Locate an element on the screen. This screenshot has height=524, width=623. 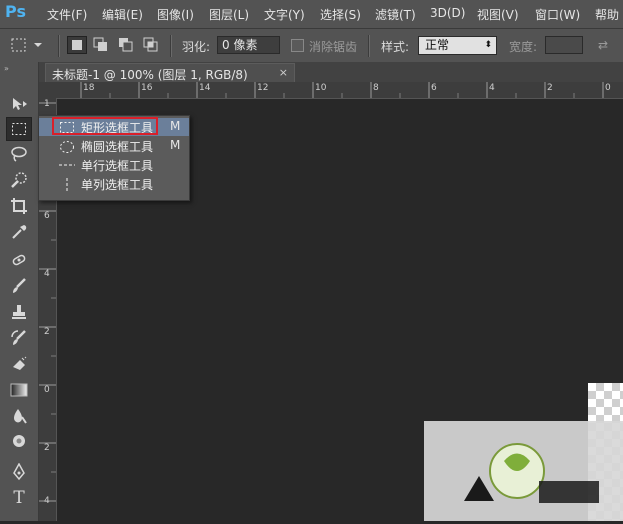
ruler-top-label: 10 is located at coordinates (321, 88).